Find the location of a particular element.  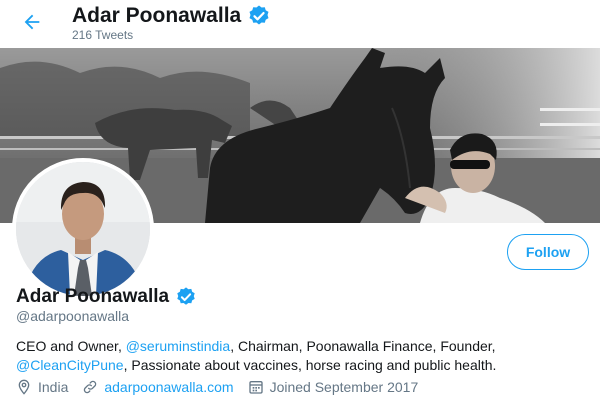

calendar-icon is located at coordinates (255, 387).